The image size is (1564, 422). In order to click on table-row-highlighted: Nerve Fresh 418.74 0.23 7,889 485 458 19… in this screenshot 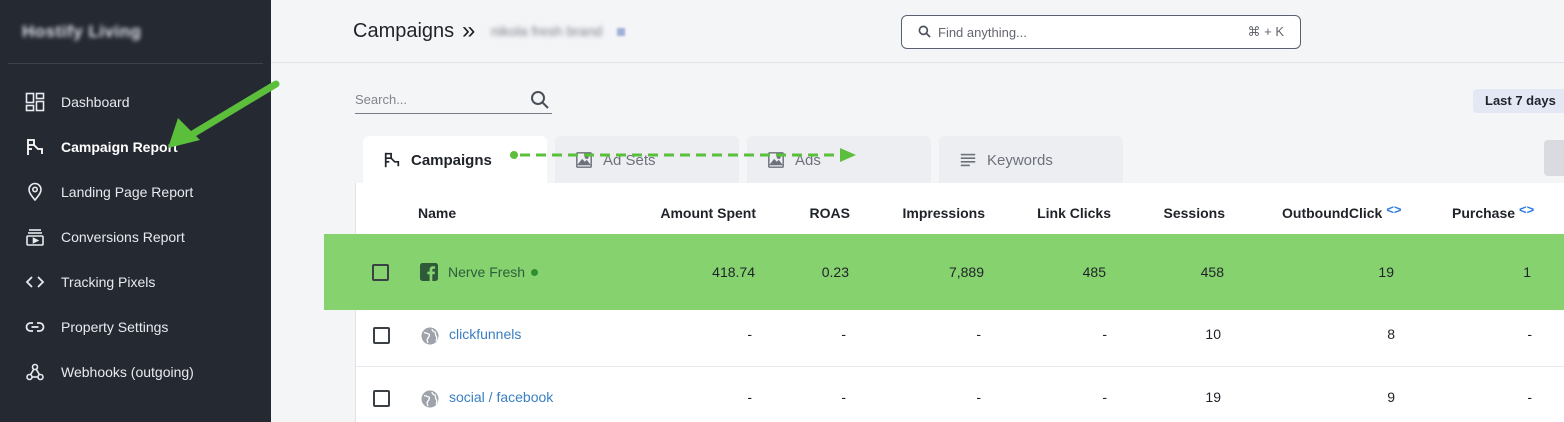, I will do `click(959, 272)`.